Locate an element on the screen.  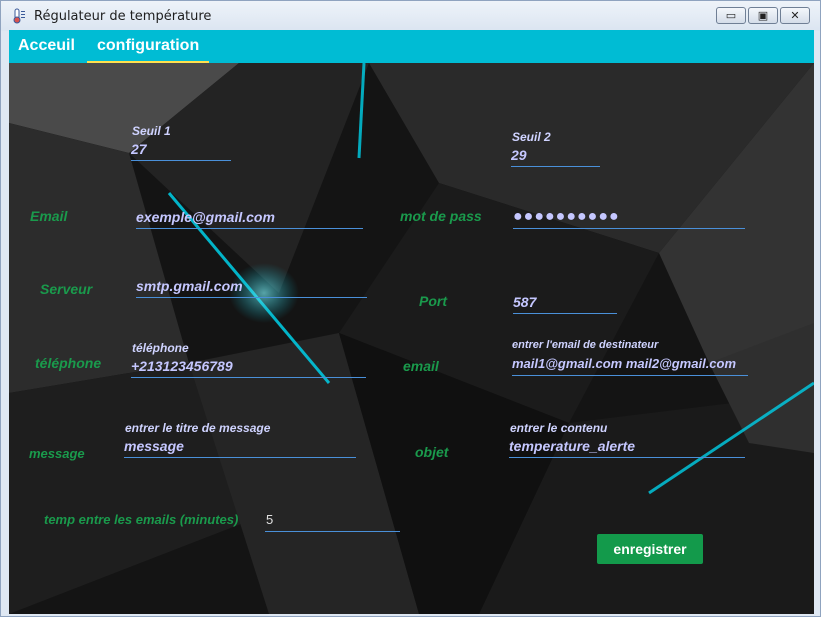
seuil2-input: 29 is located at coordinates (555, 155).